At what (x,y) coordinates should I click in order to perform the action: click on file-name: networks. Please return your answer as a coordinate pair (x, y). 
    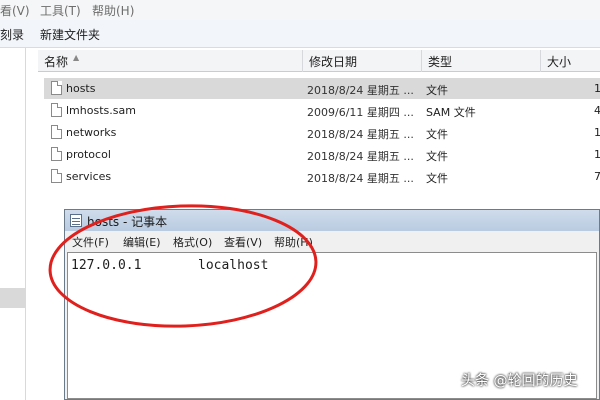
    Looking at the image, I should click on (91, 132).